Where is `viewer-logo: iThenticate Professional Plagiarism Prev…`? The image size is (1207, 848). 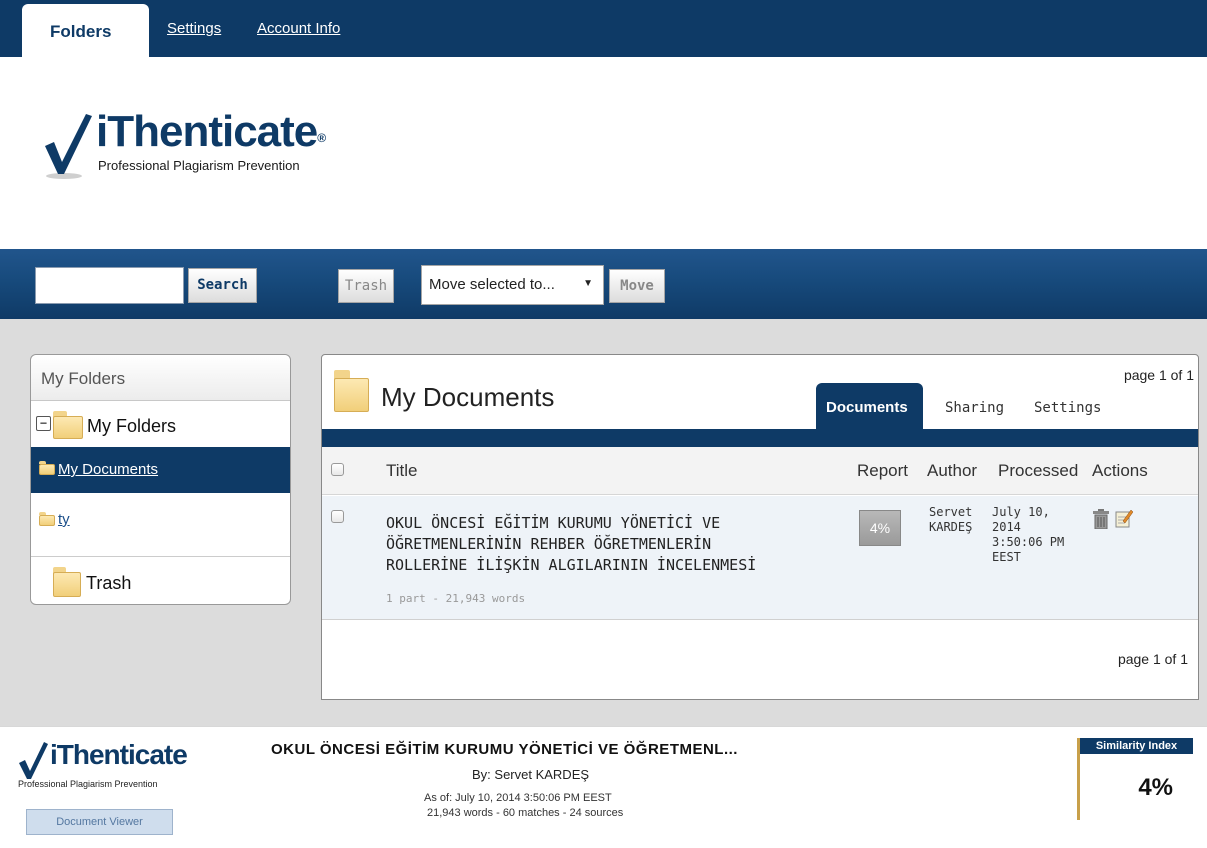 viewer-logo: iThenticate Professional Plagiarism Prev… is located at coordinates (133, 768).